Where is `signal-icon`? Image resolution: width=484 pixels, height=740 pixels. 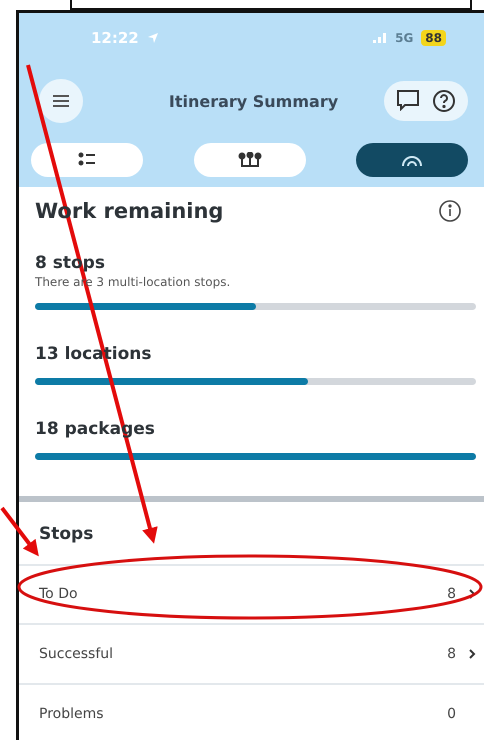
signal-icon is located at coordinates (380, 38).